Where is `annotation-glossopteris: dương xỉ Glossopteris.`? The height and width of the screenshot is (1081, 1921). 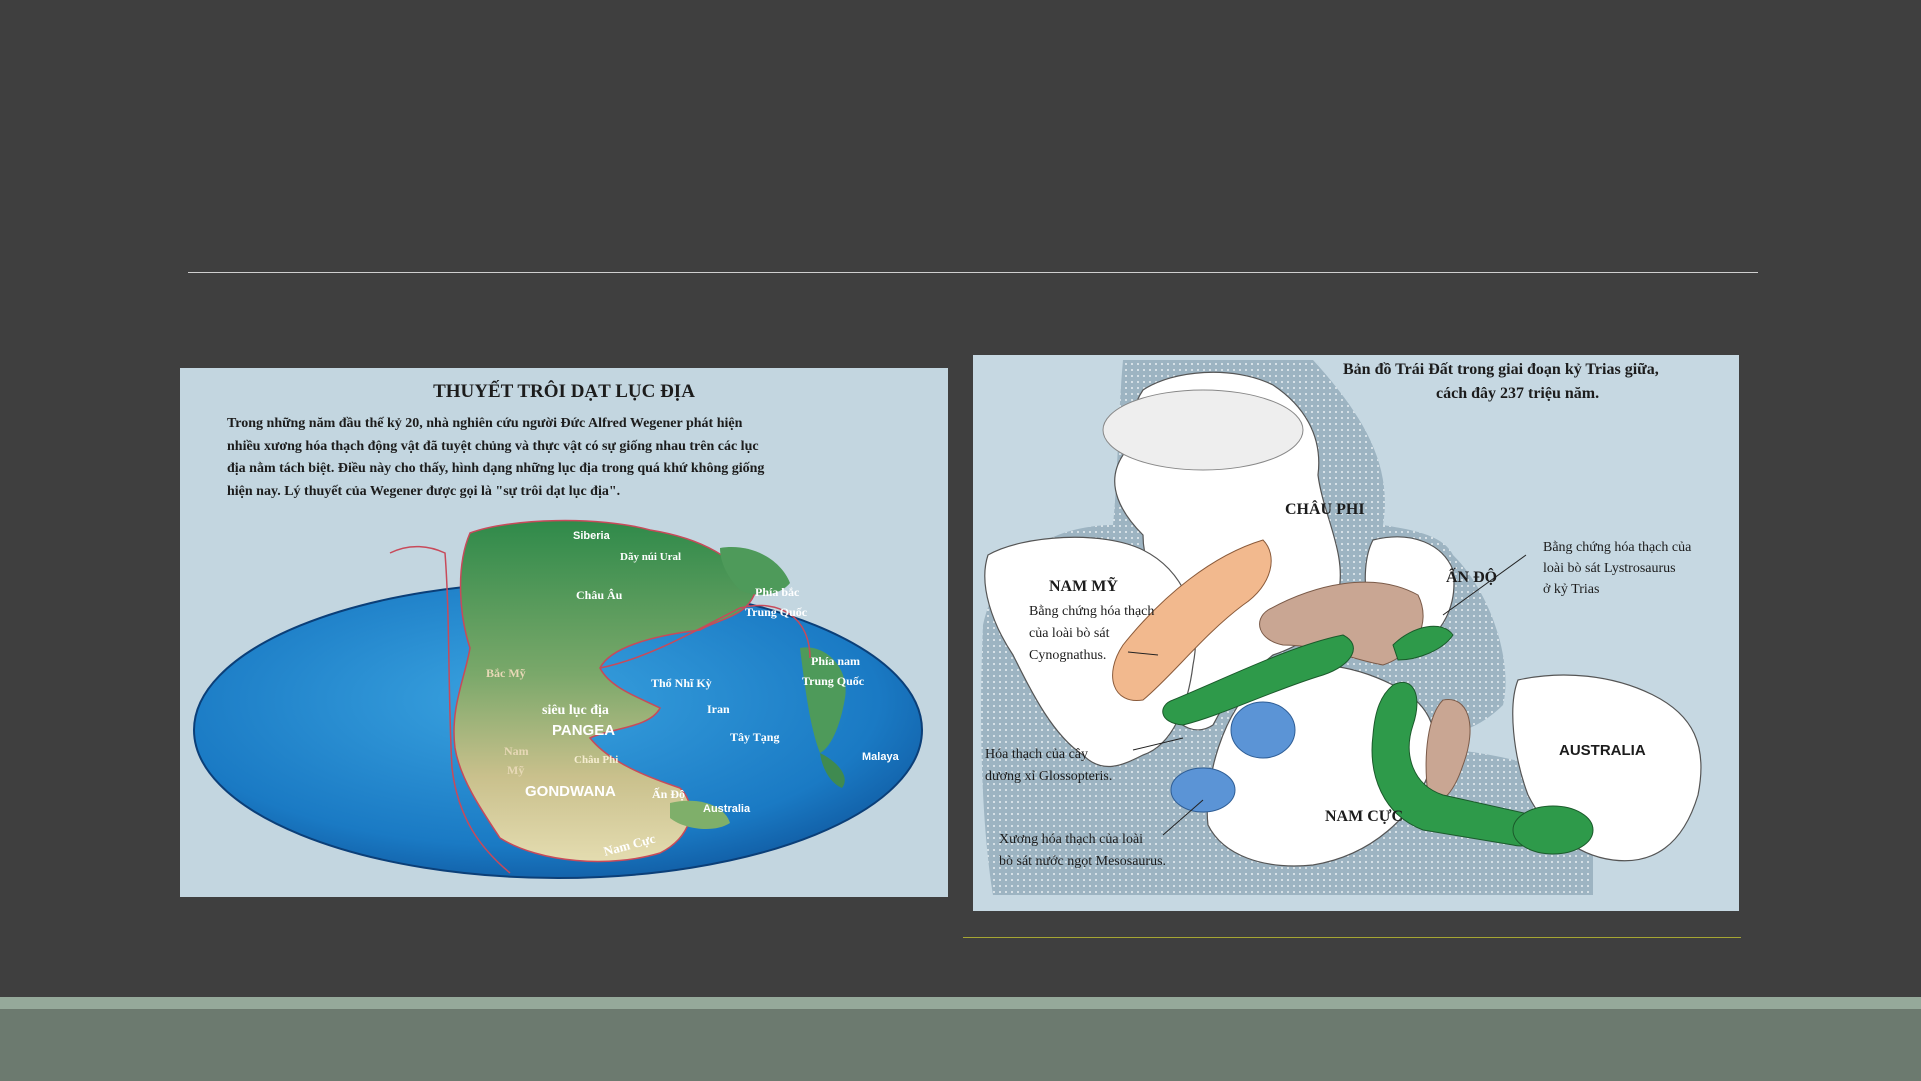 annotation-glossopteris: dương xỉ Glossopteris. is located at coordinates (1048, 776).